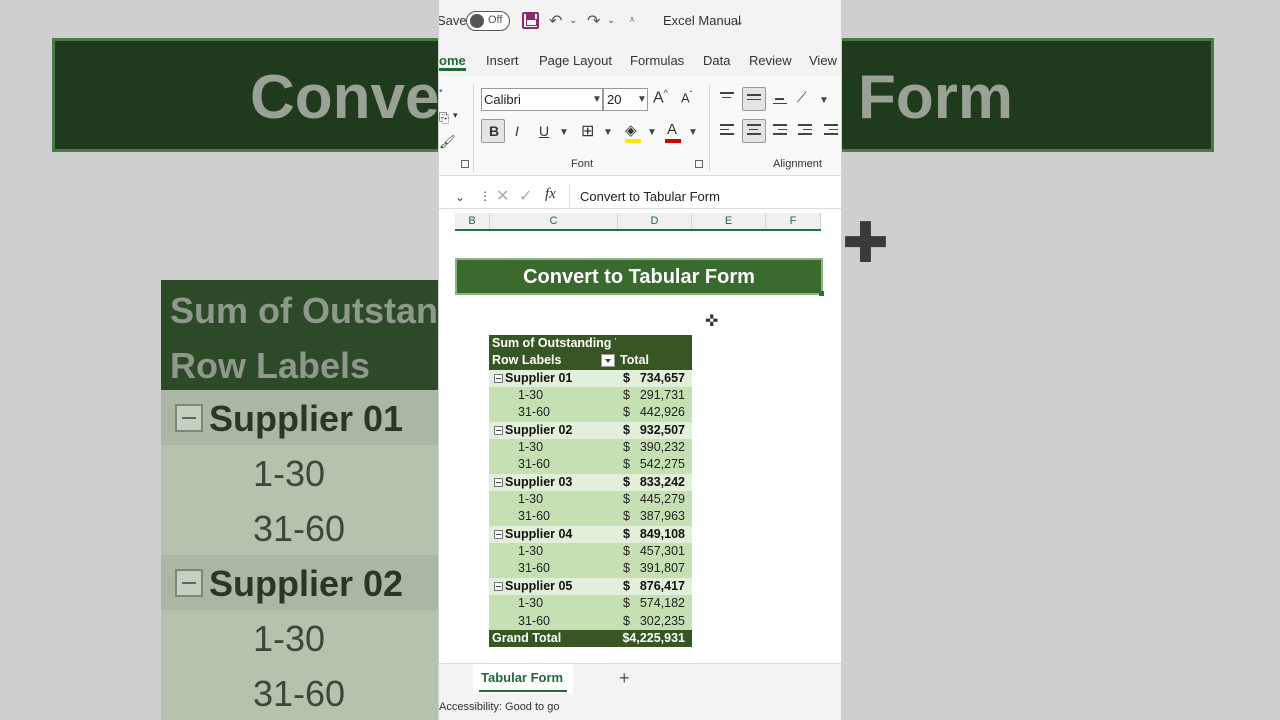  I want to click on tab-data: Data, so click(716, 60).